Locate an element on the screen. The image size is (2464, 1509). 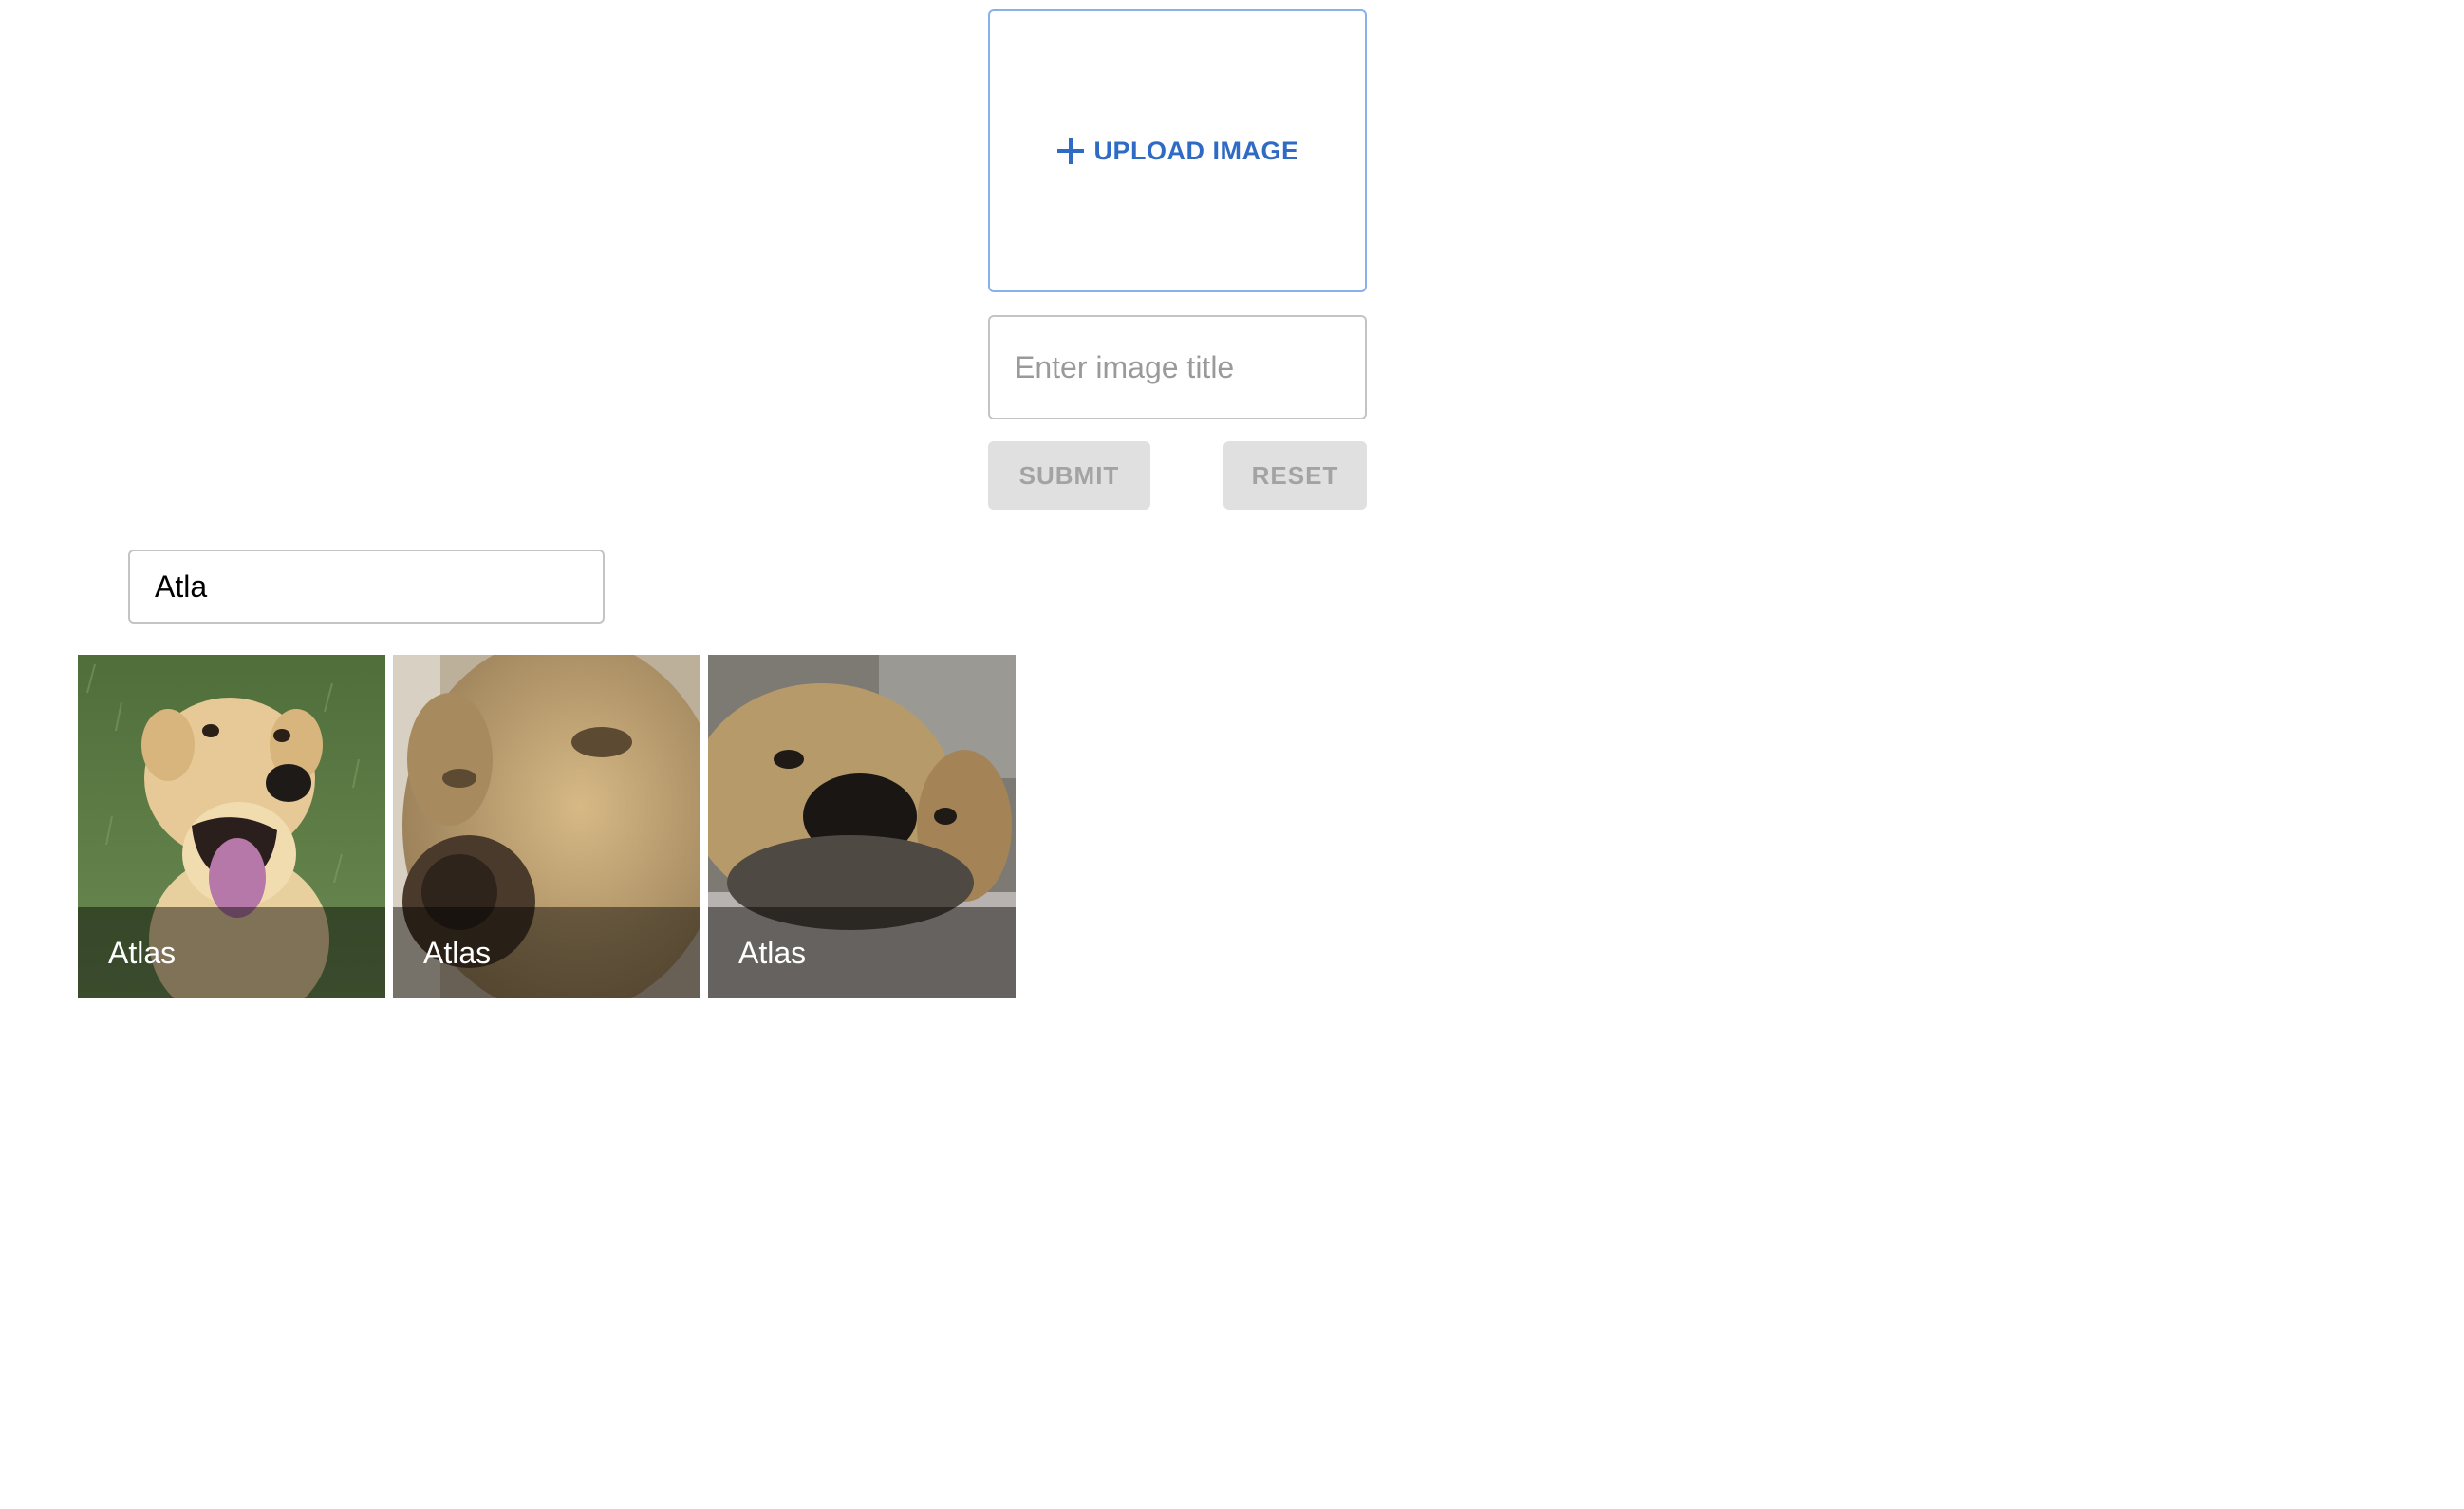
submit-button: SUBMIT is located at coordinates (1069, 475).